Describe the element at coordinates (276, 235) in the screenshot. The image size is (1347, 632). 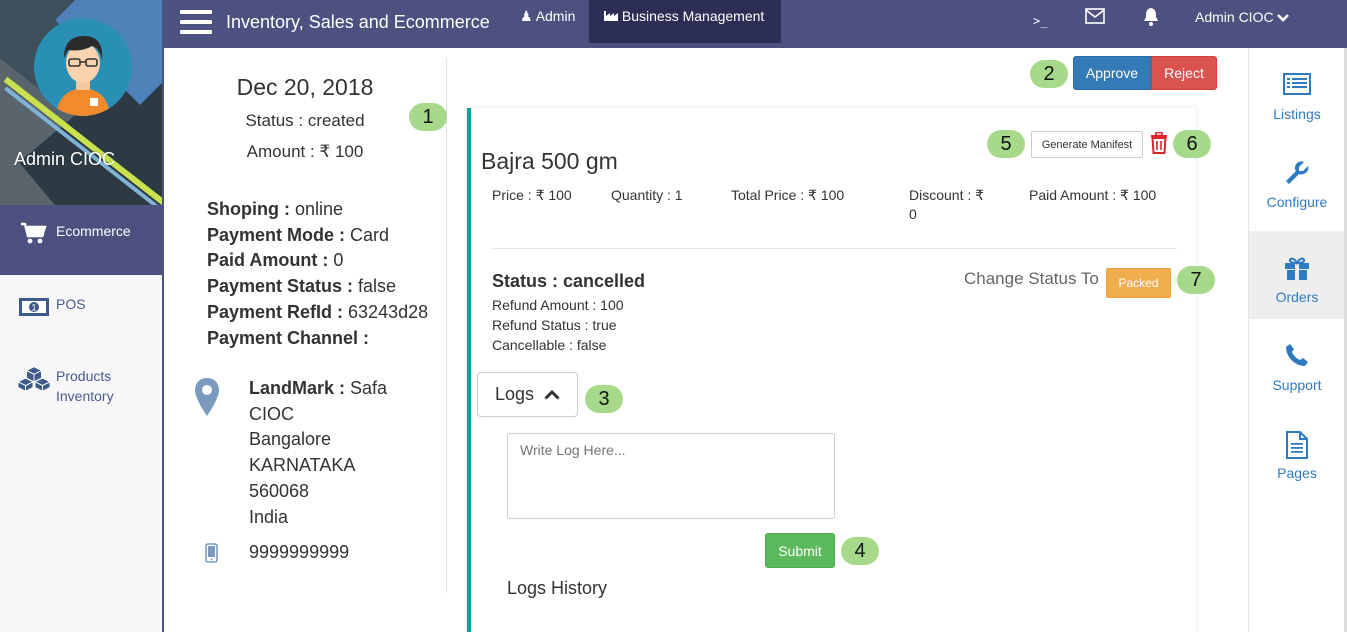
I see `detail-key: Payment Mode :` at that location.